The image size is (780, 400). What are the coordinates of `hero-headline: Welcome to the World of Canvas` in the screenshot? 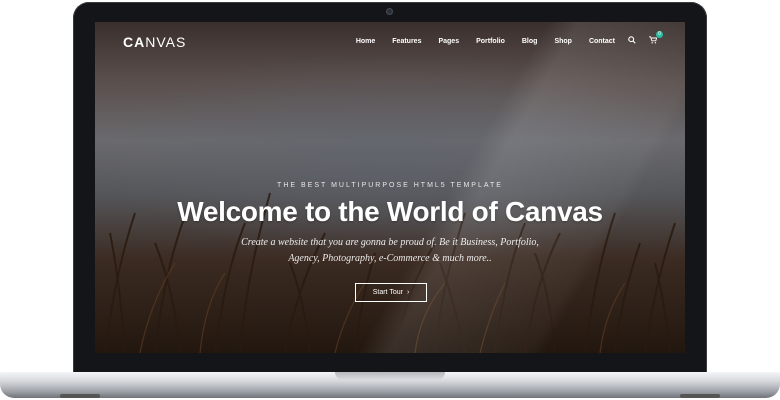 It's located at (390, 211).